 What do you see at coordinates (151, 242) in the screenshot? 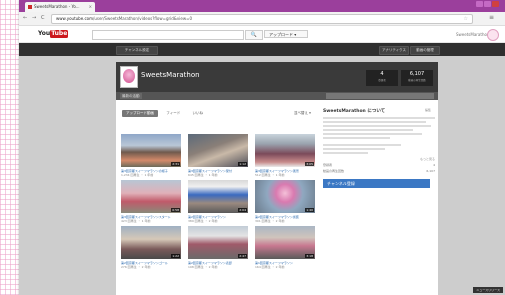
I see `video-thumbnail: 1:22` at bounding box center [151, 242].